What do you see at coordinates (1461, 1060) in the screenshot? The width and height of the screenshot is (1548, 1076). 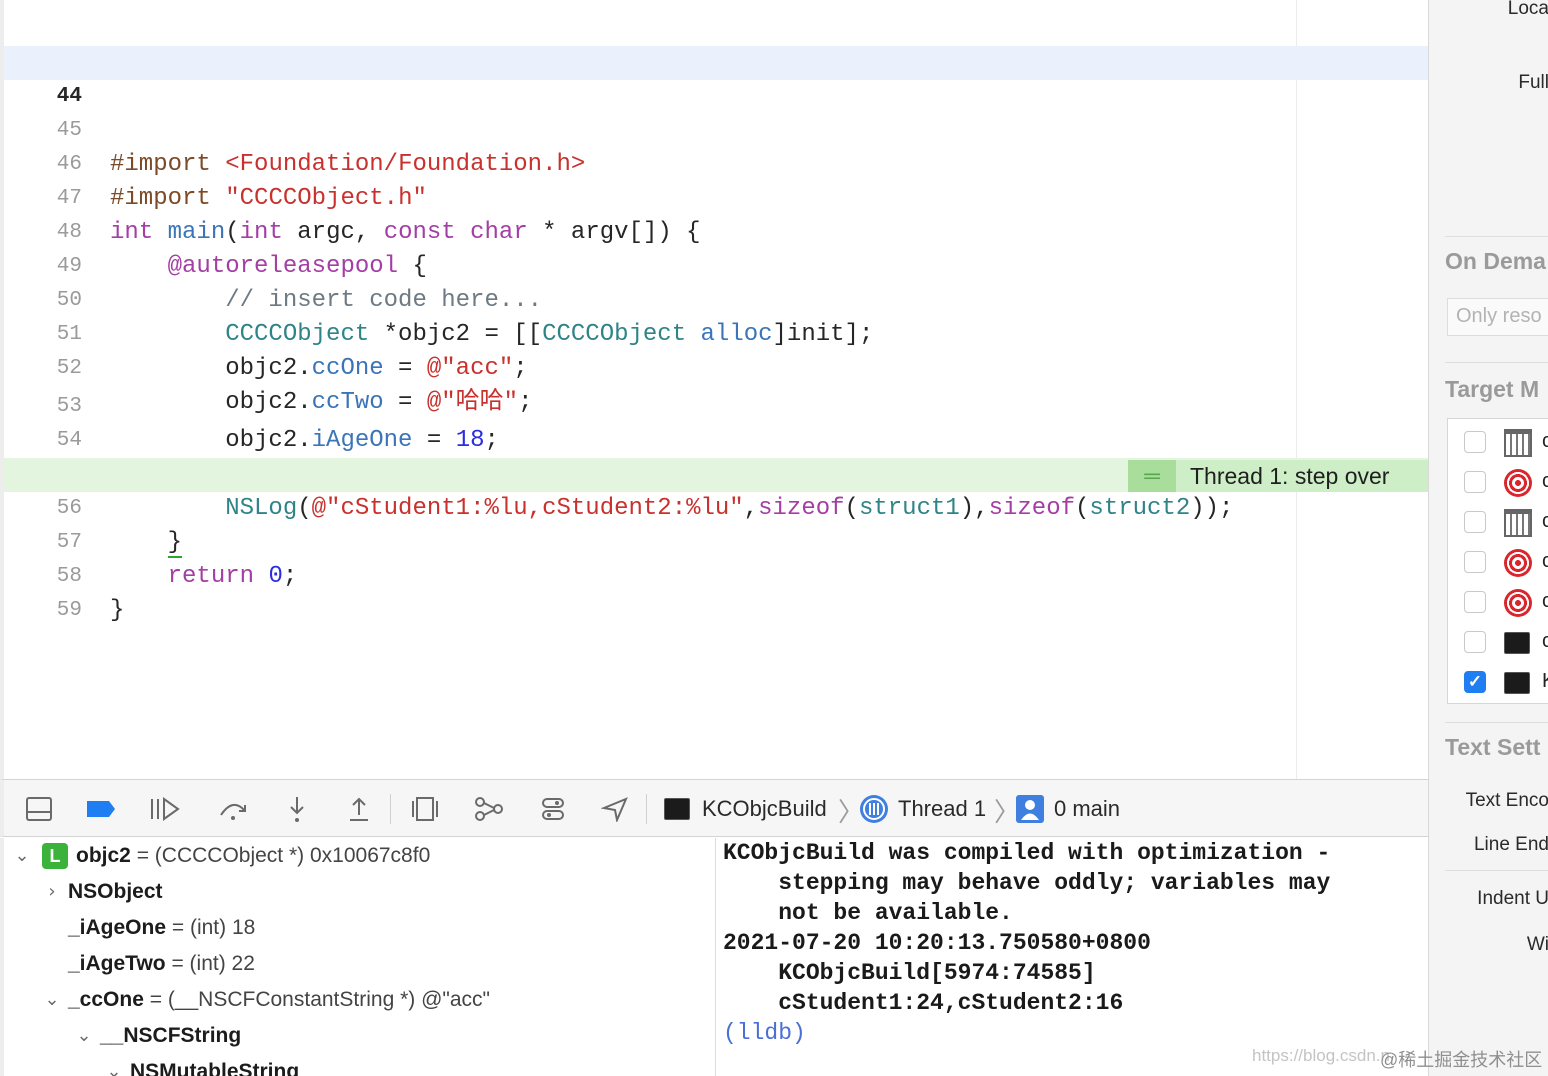 I see `watermark-brand: @稀土掘金技术社区` at bounding box center [1461, 1060].